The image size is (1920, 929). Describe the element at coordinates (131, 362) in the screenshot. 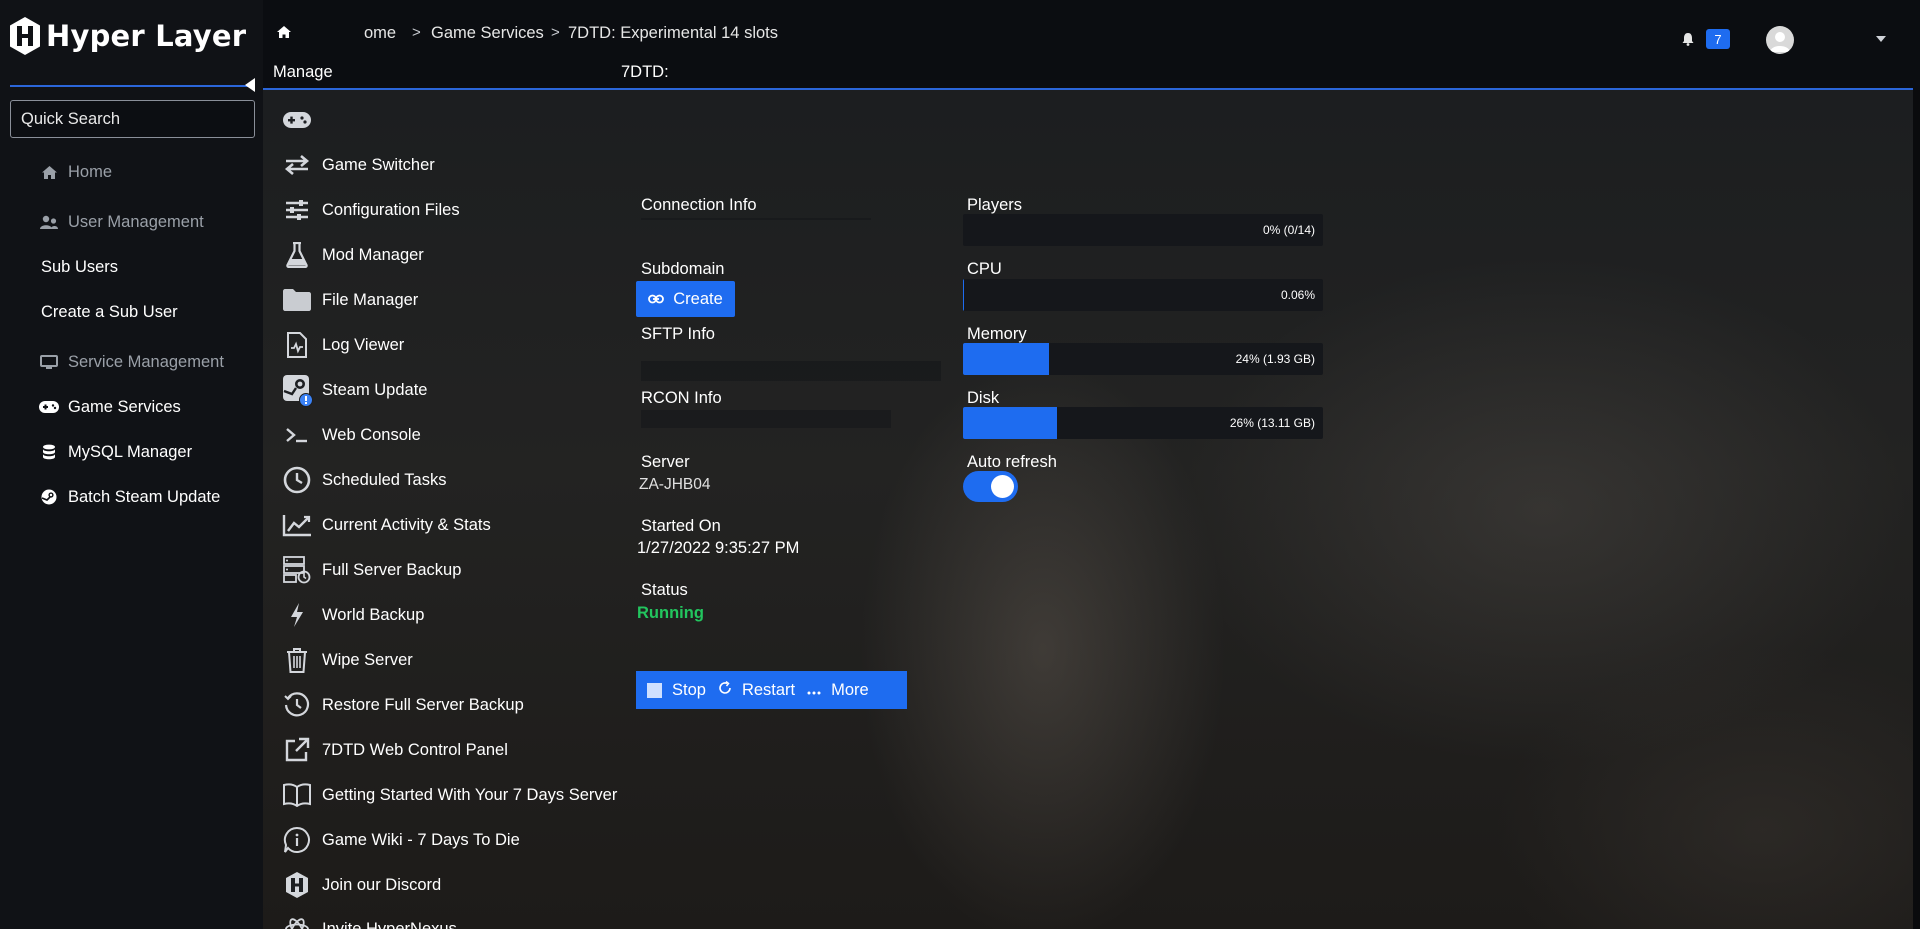

I see `sidebar-item-service-management: Service Management` at that location.